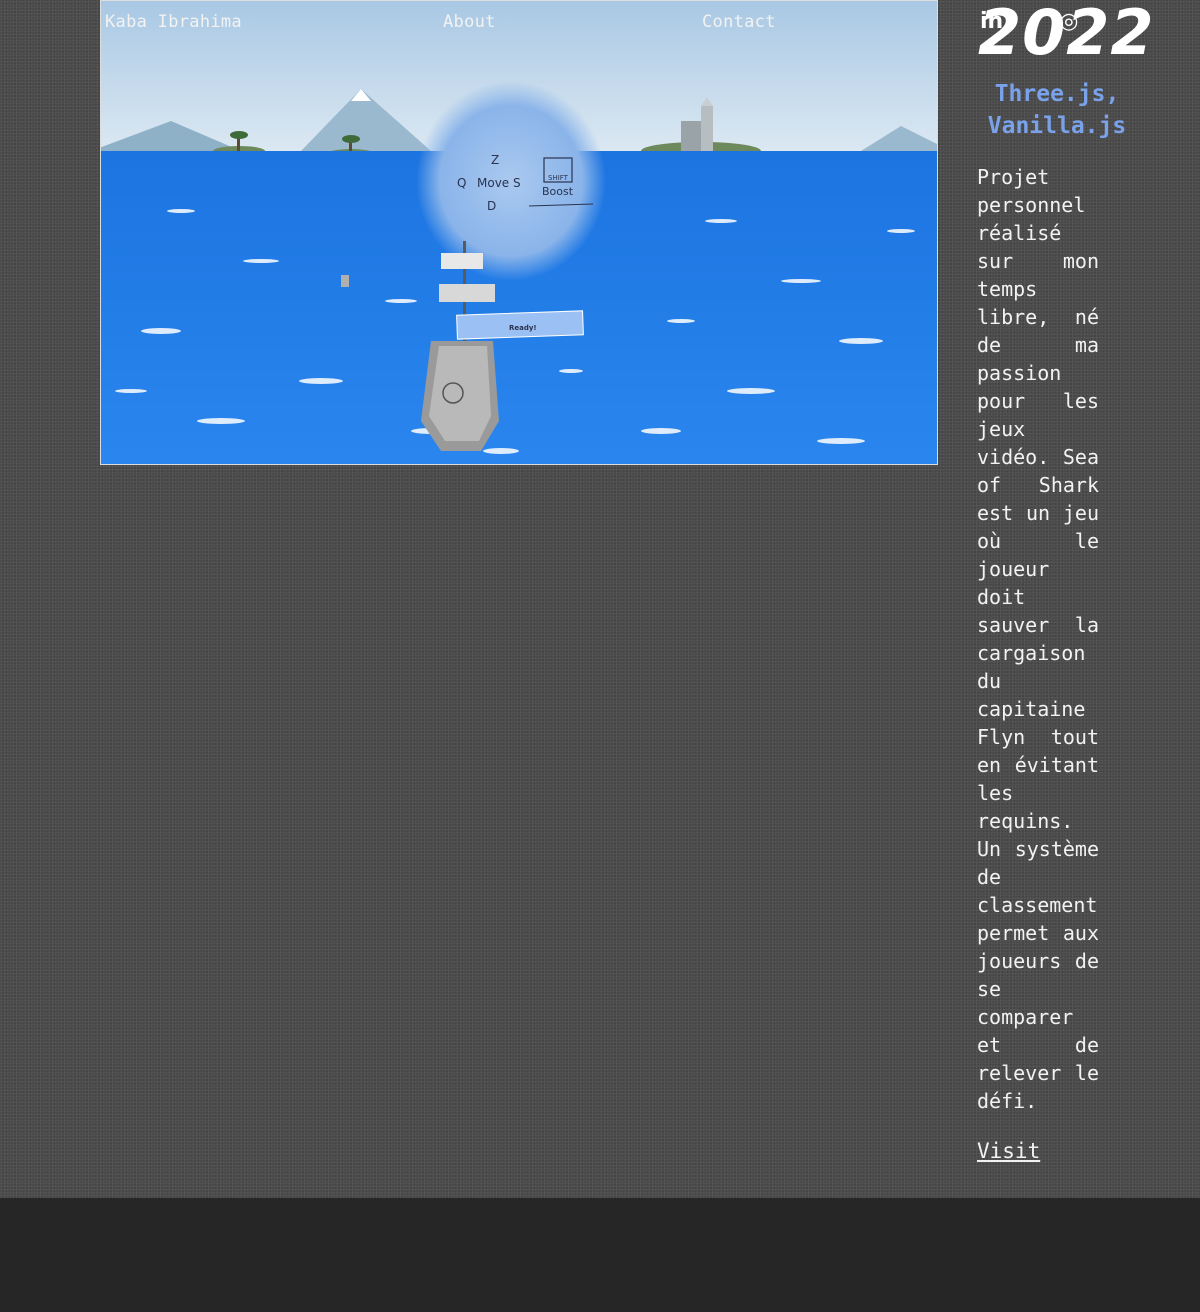  Describe the element at coordinates (739, 22) in the screenshot. I see `nav-contact-link: Contact` at that location.